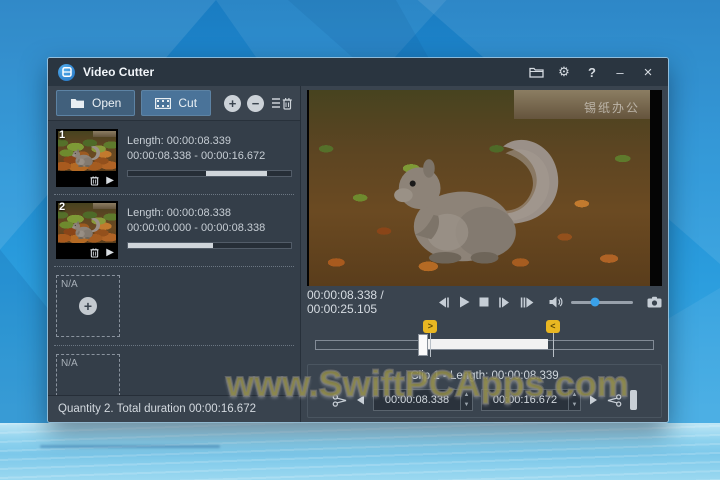 This screenshot has height=480, width=720. What do you see at coordinates (633, 400) in the screenshot?
I see `split-marker-button` at bounding box center [633, 400].